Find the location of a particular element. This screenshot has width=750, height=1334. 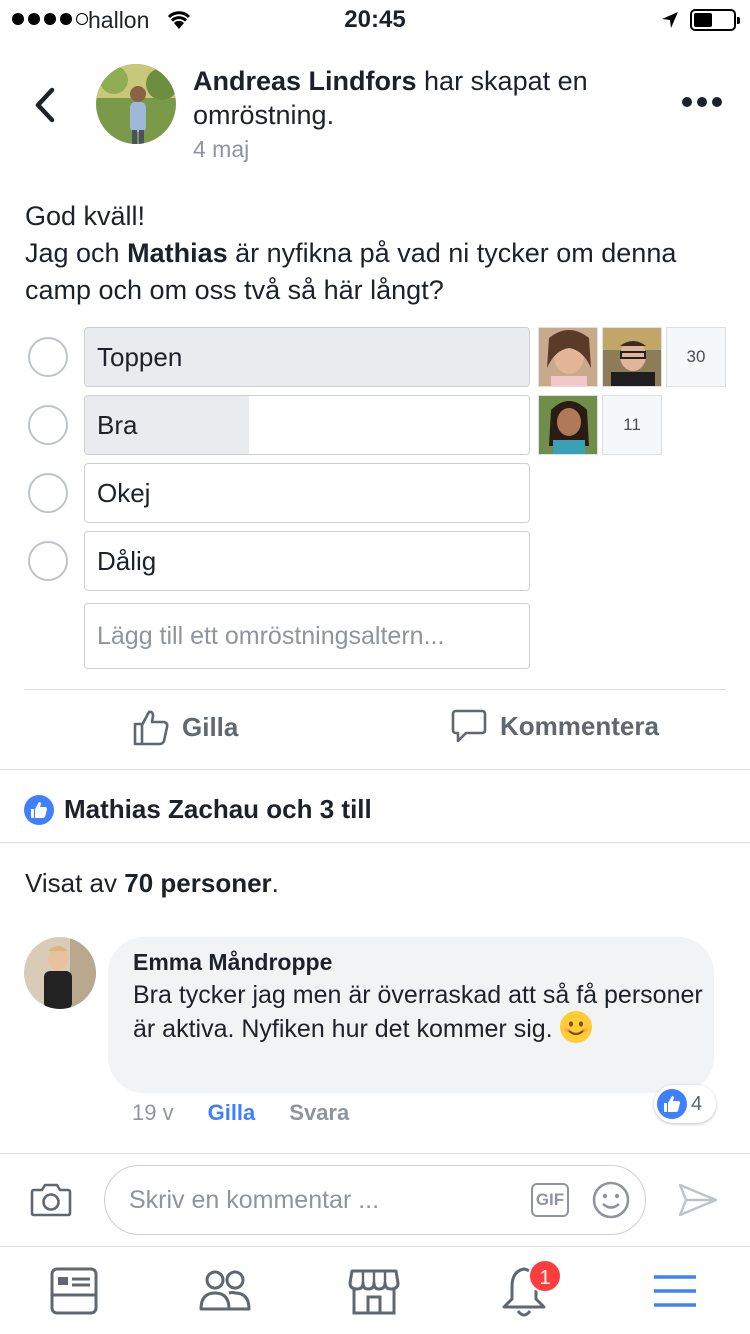

poll-option-dalig: Dålig is located at coordinates (307, 561).